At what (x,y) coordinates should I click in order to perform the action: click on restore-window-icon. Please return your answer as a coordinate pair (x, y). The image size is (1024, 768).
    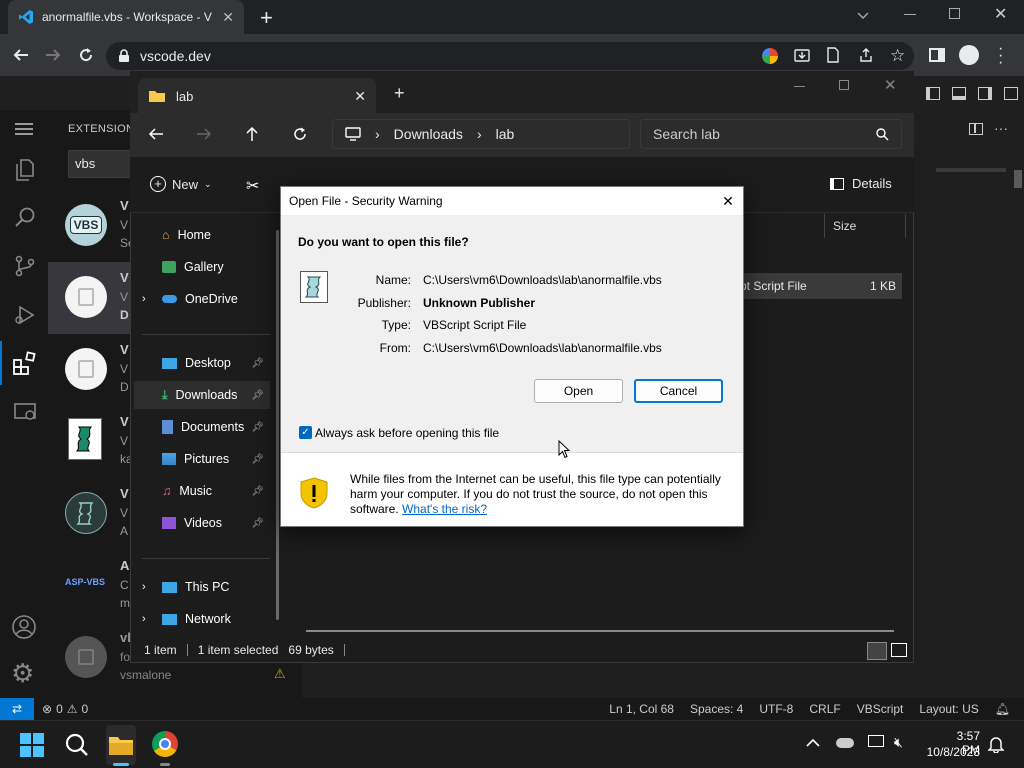
    Looking at the image, I should click on (954, 13).